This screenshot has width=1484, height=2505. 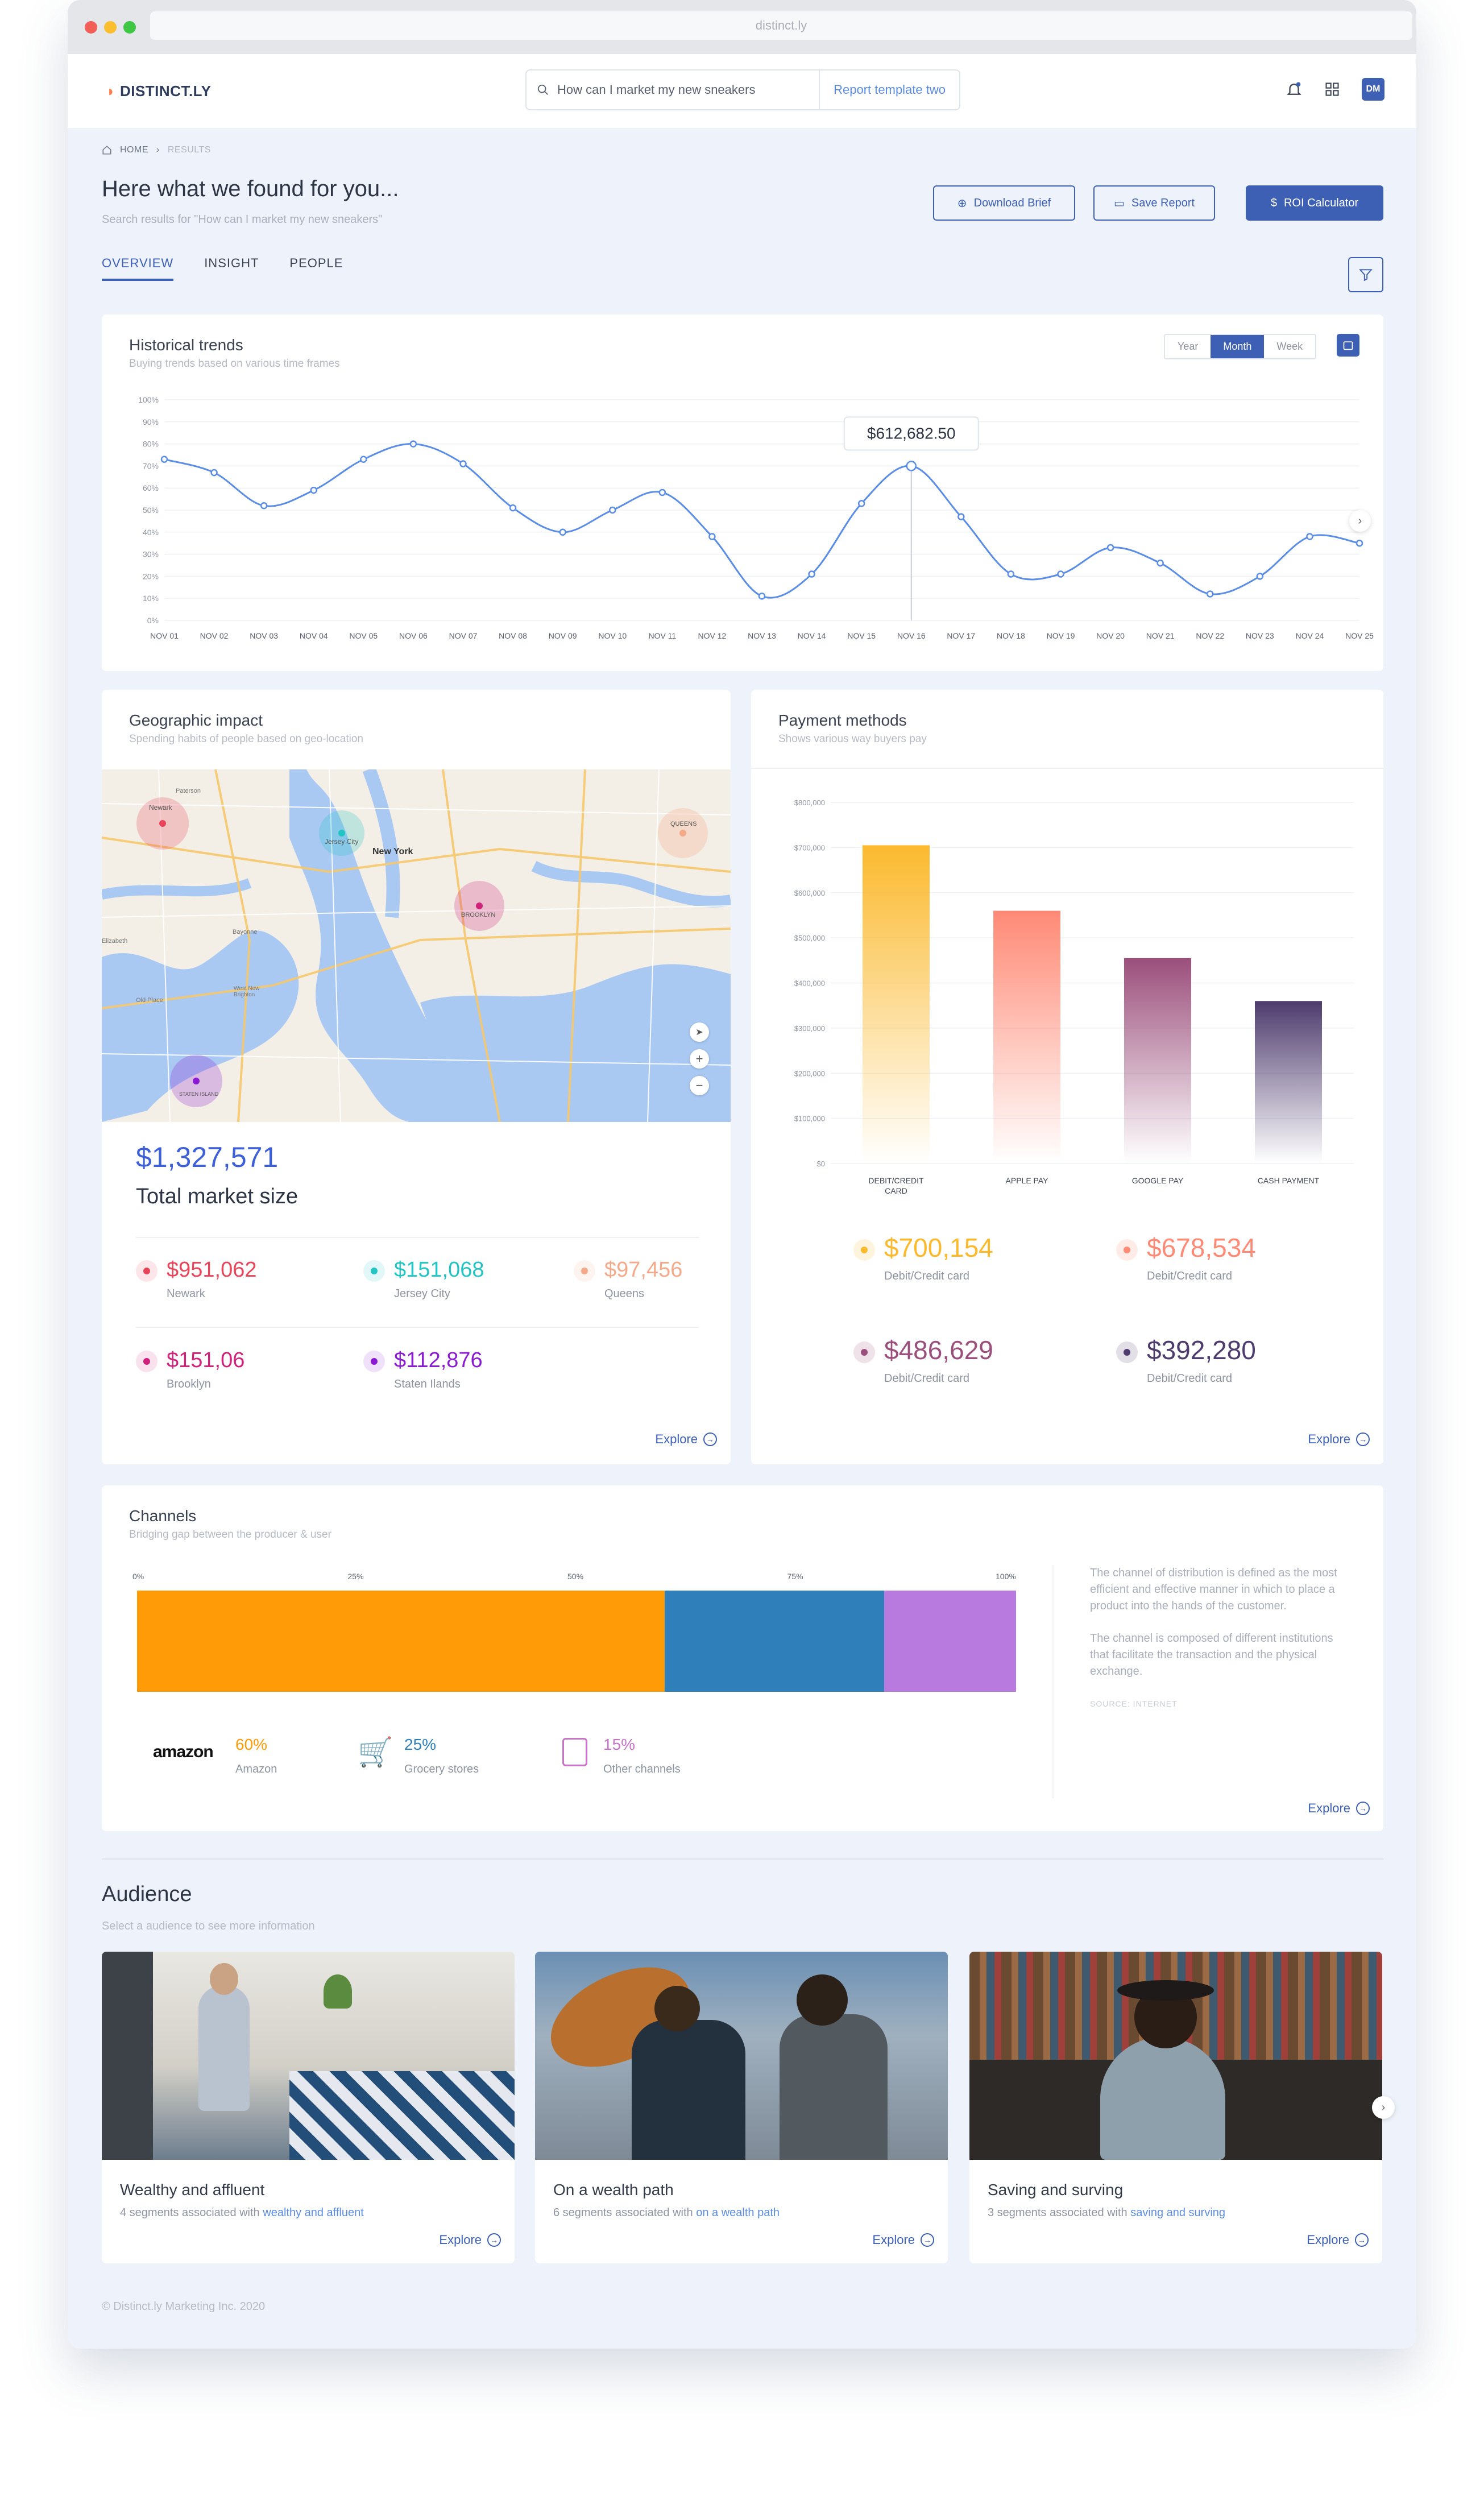 What do you see at coordinates (91, 27) in the screenshot?
I see `close-dot` at bounding box center [91, 27].